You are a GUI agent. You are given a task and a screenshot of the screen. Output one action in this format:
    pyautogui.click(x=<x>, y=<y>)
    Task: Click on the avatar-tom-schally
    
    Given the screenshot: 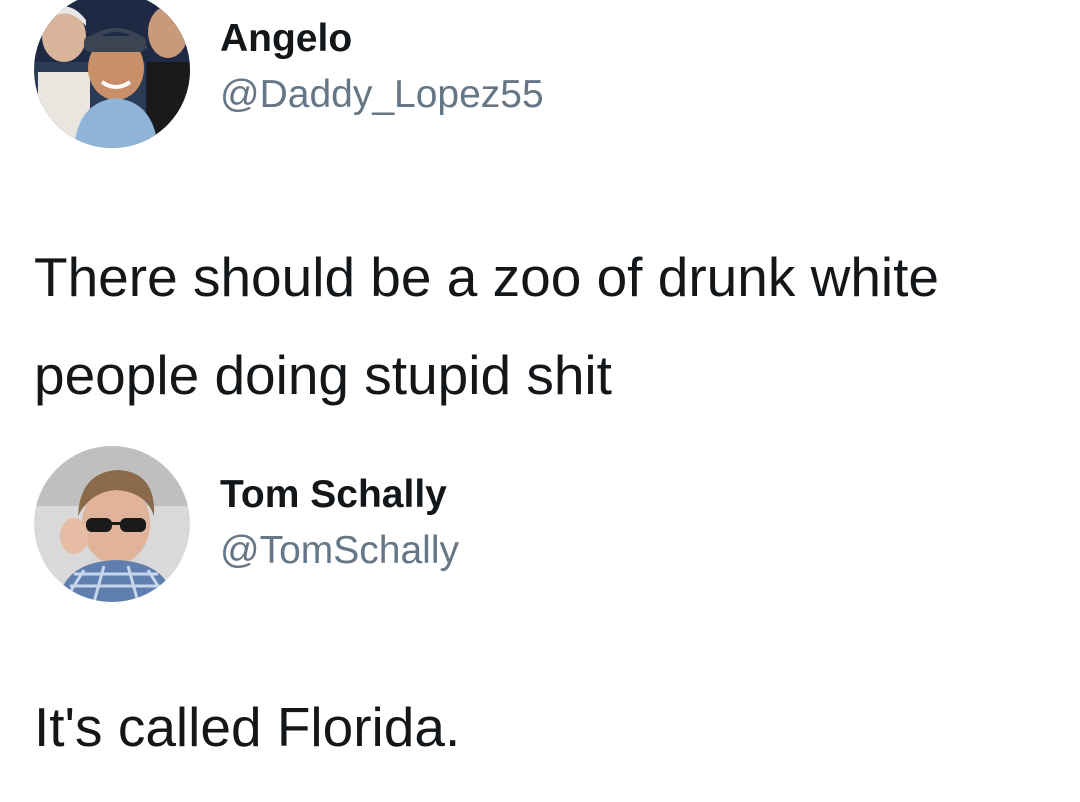 What is the action you would take?
    pyautogui.click(x=112, y=524)
    